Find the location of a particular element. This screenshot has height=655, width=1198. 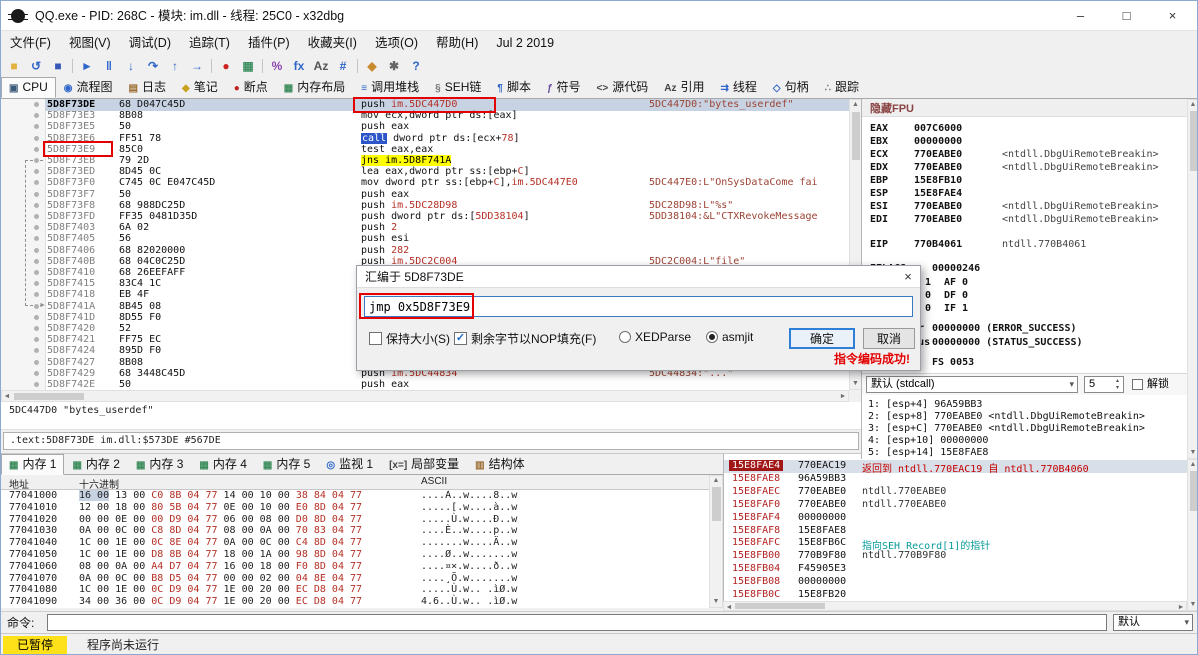

disasm-instruction: mov ecx,dword ptr ds:[eax] is located at coordinates (439, 115).